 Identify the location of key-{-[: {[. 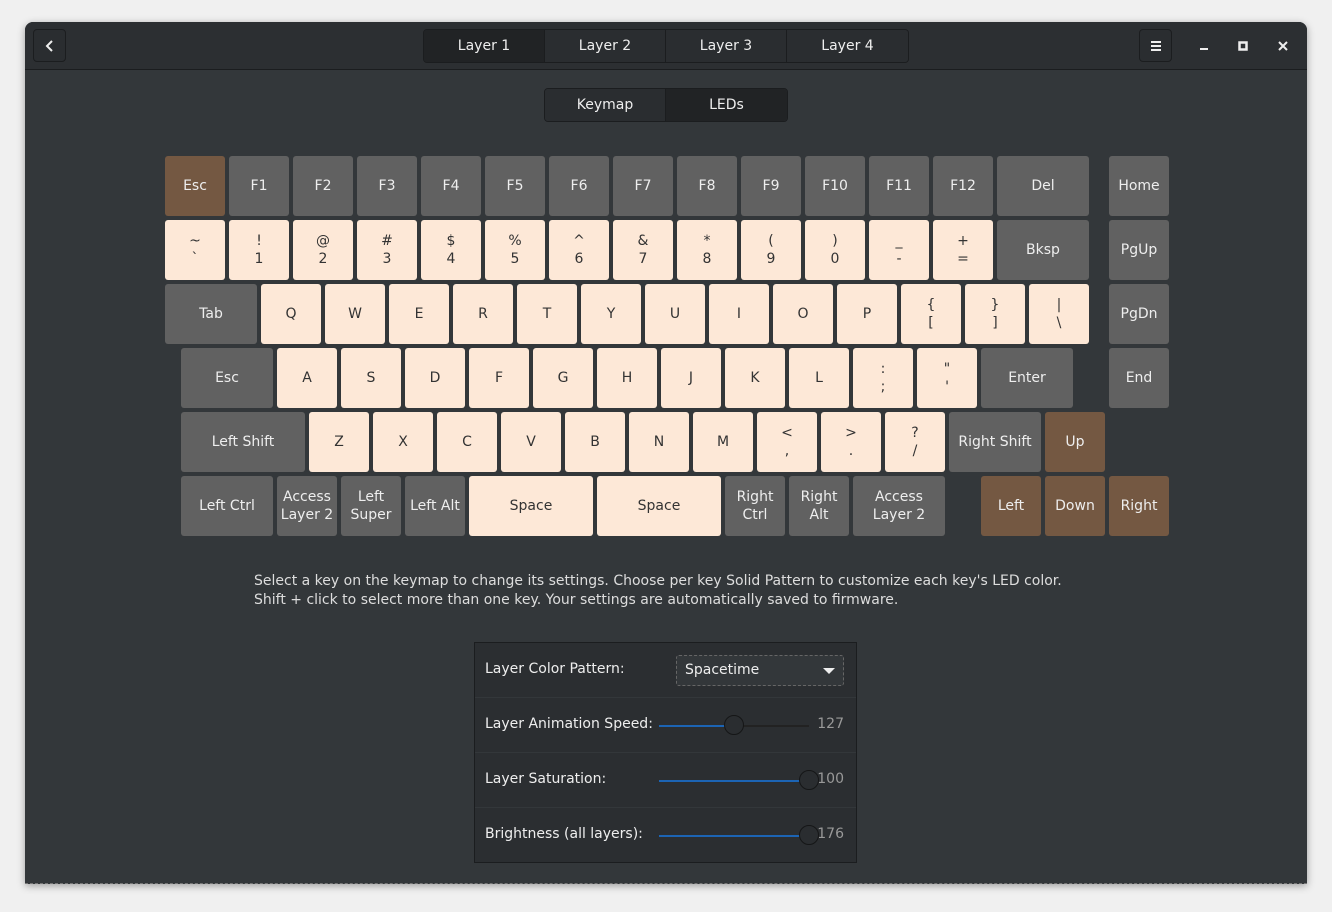
(931, 314).